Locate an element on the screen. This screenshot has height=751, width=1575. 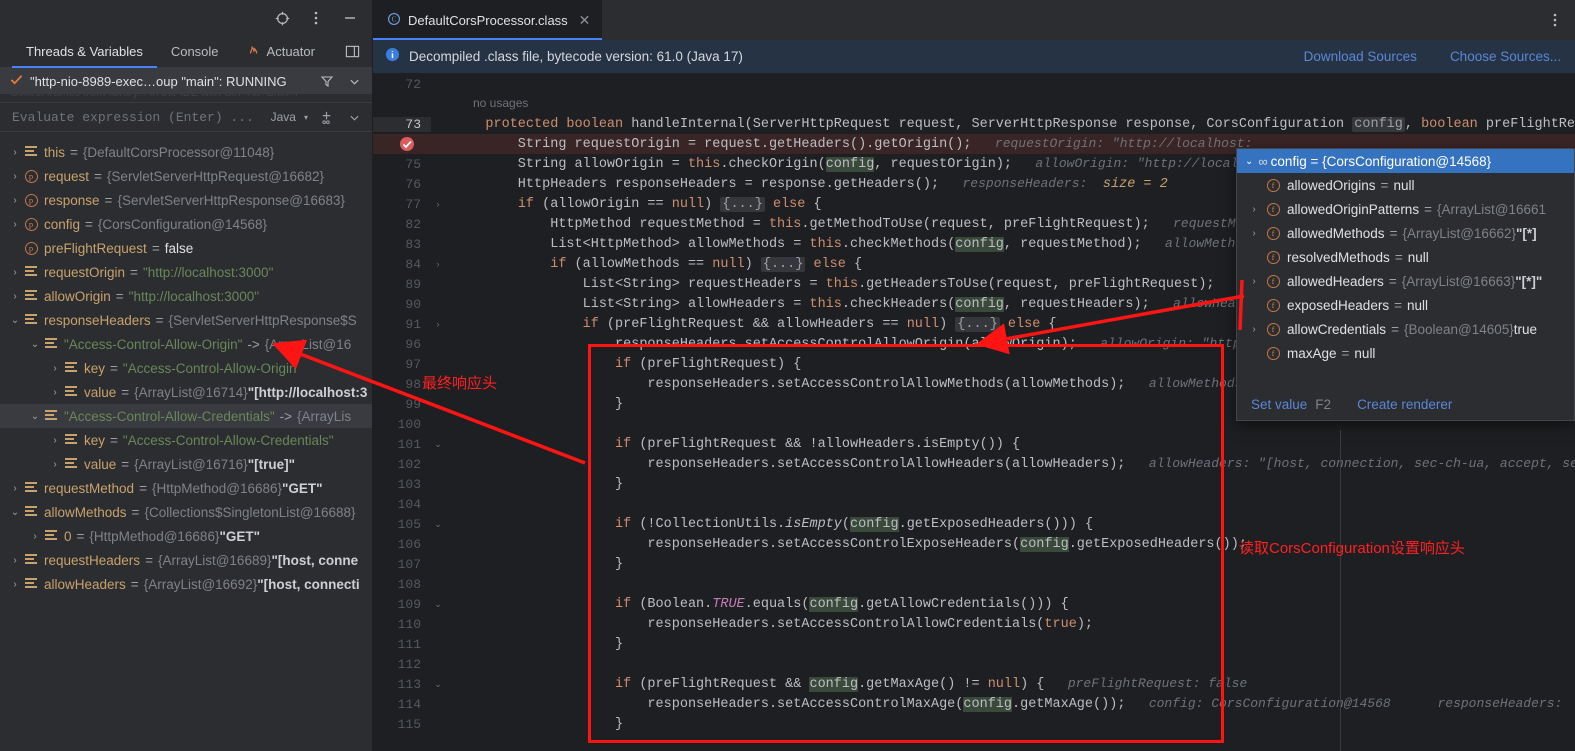
code-line: 103 } is located at coordinates (974, 484).